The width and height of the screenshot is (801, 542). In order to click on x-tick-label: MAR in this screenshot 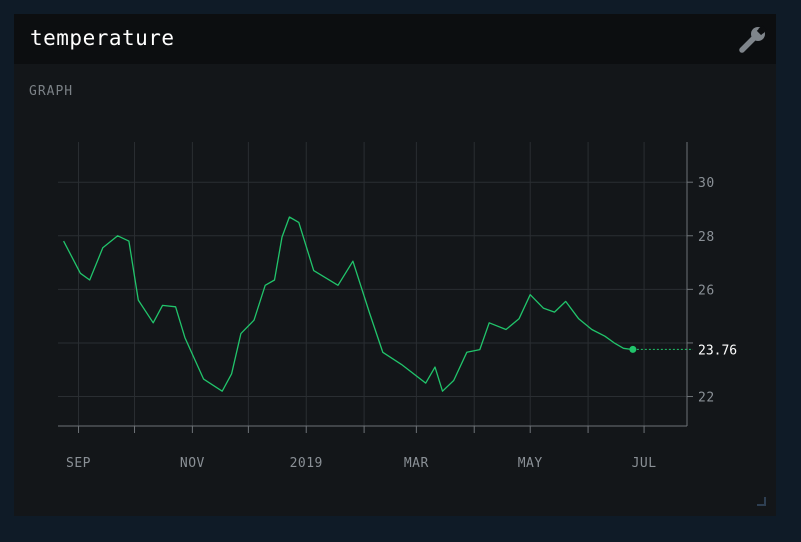, I will do `click(416, 463)`.